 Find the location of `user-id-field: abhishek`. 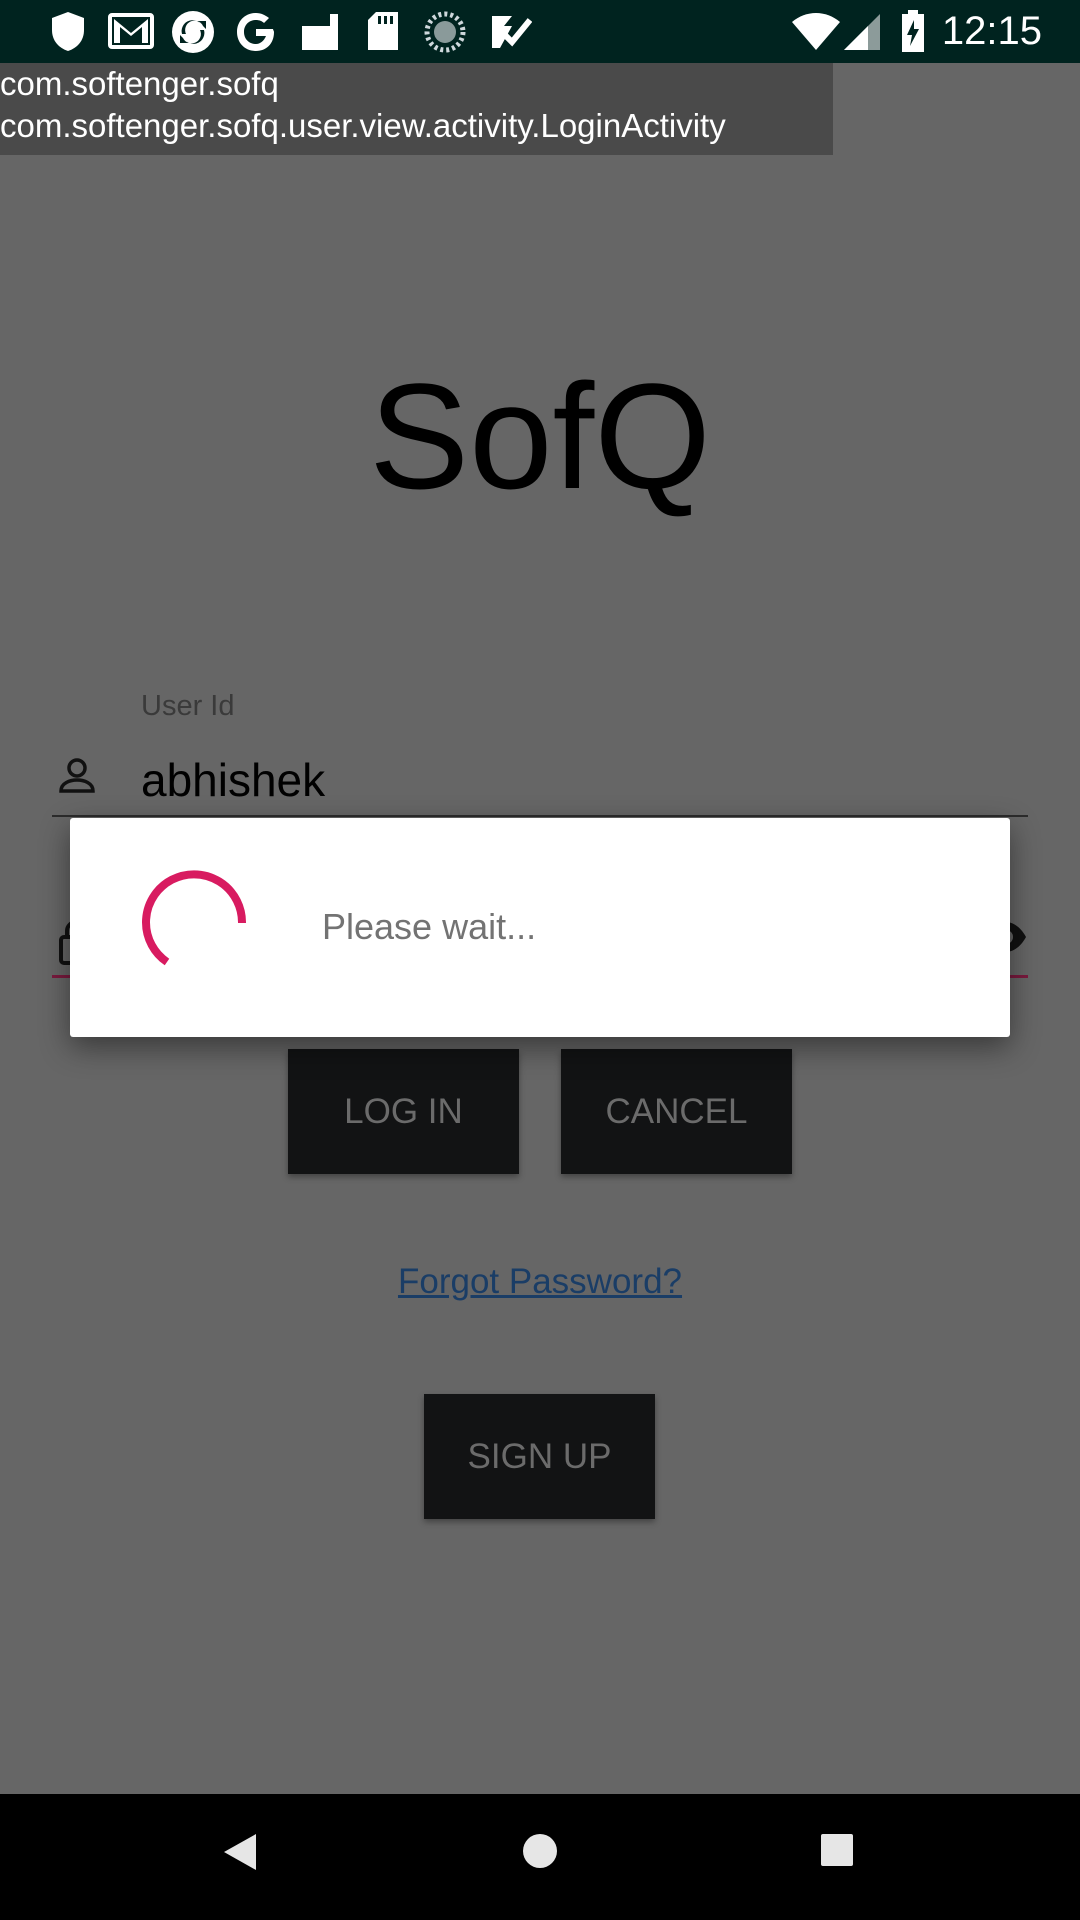

user-id-field: abhishek is located at coordinates (540, 781).